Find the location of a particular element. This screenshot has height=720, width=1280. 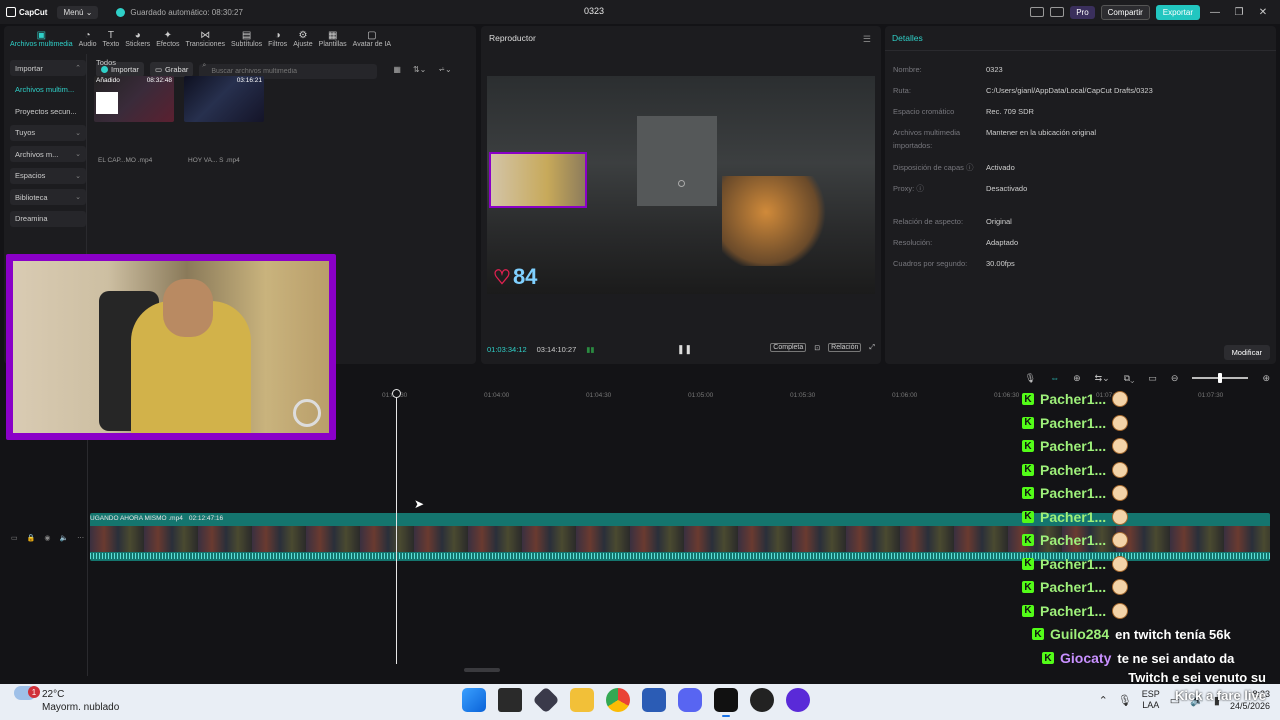

tab-subtitles: ▤ Subtítulos is located at coordinates (246, 39).